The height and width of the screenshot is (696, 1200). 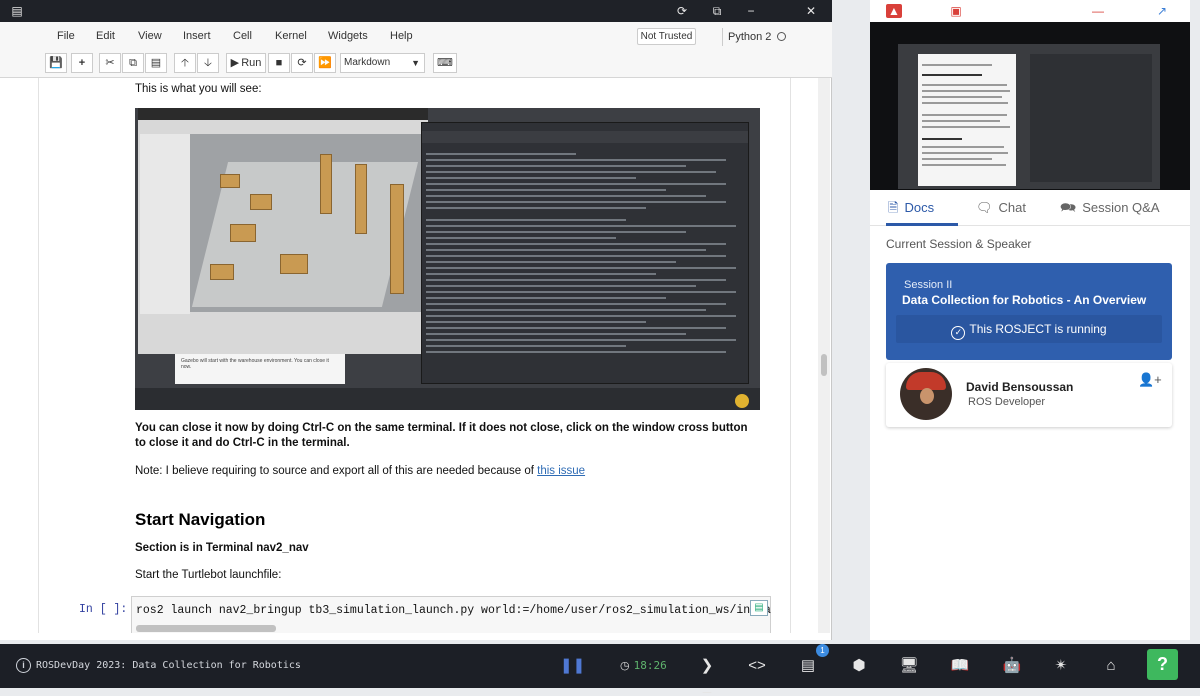 What do you see at coordinates (1012, 666) in the screenshot?
I see `robot-icon: 🤖` at bounding box center [1012, 666].